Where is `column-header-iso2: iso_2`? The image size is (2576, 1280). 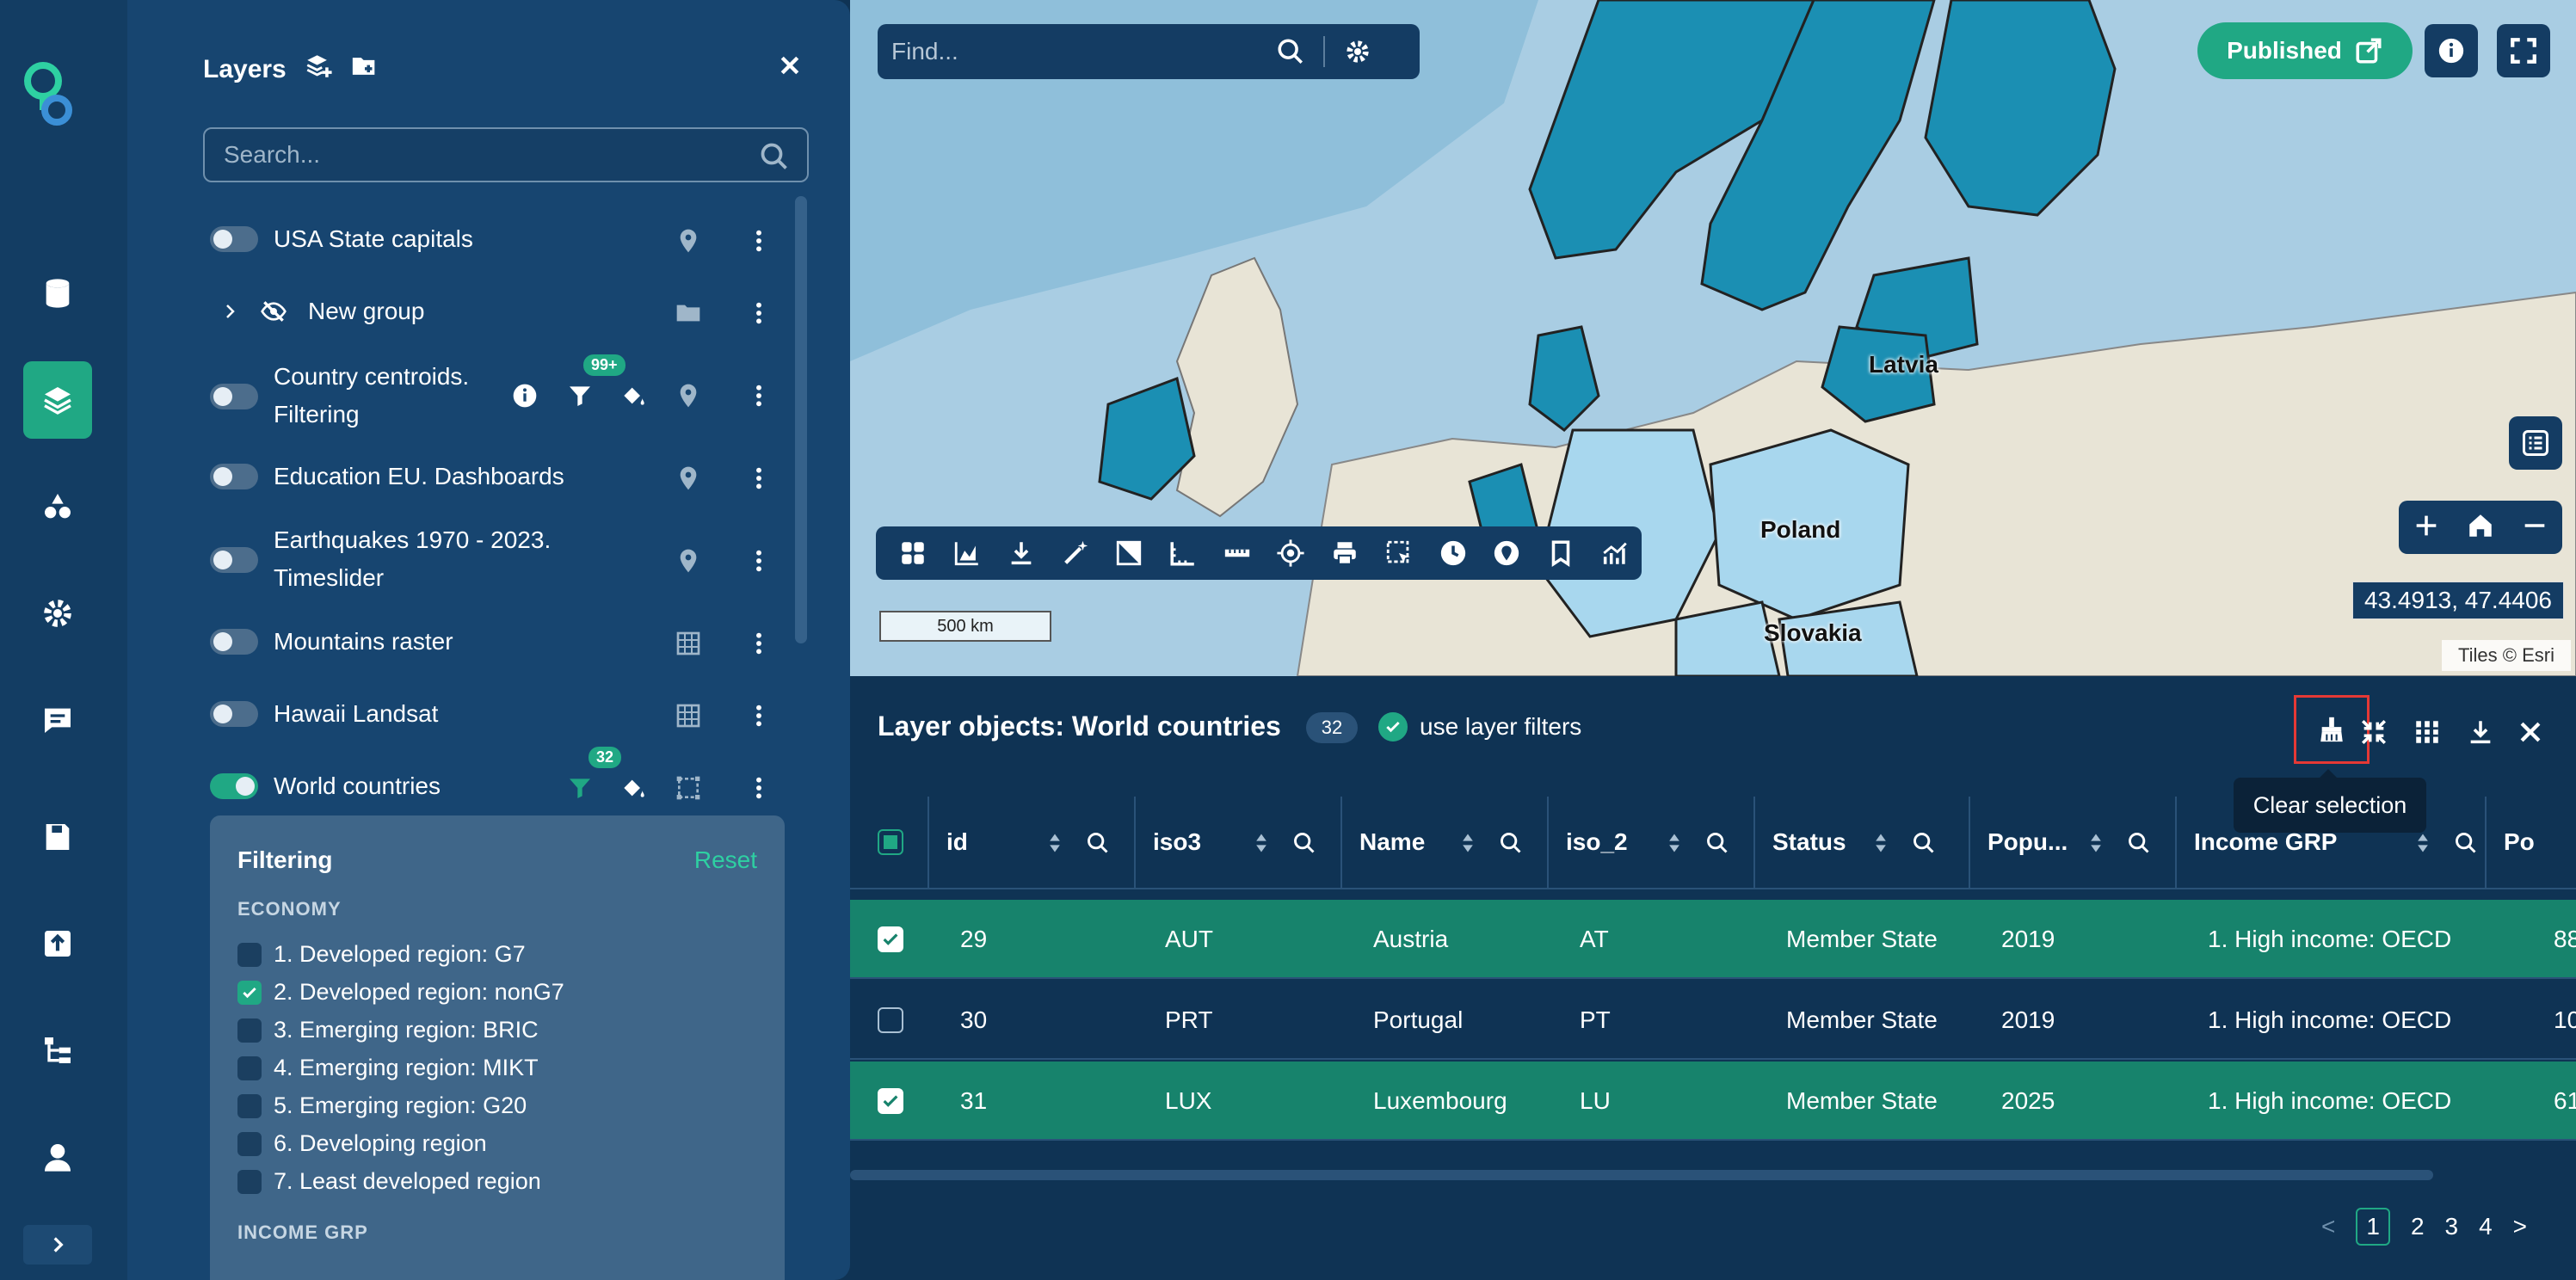
column-header-iso2: iso_2 is located at coordinates (1652, 843).